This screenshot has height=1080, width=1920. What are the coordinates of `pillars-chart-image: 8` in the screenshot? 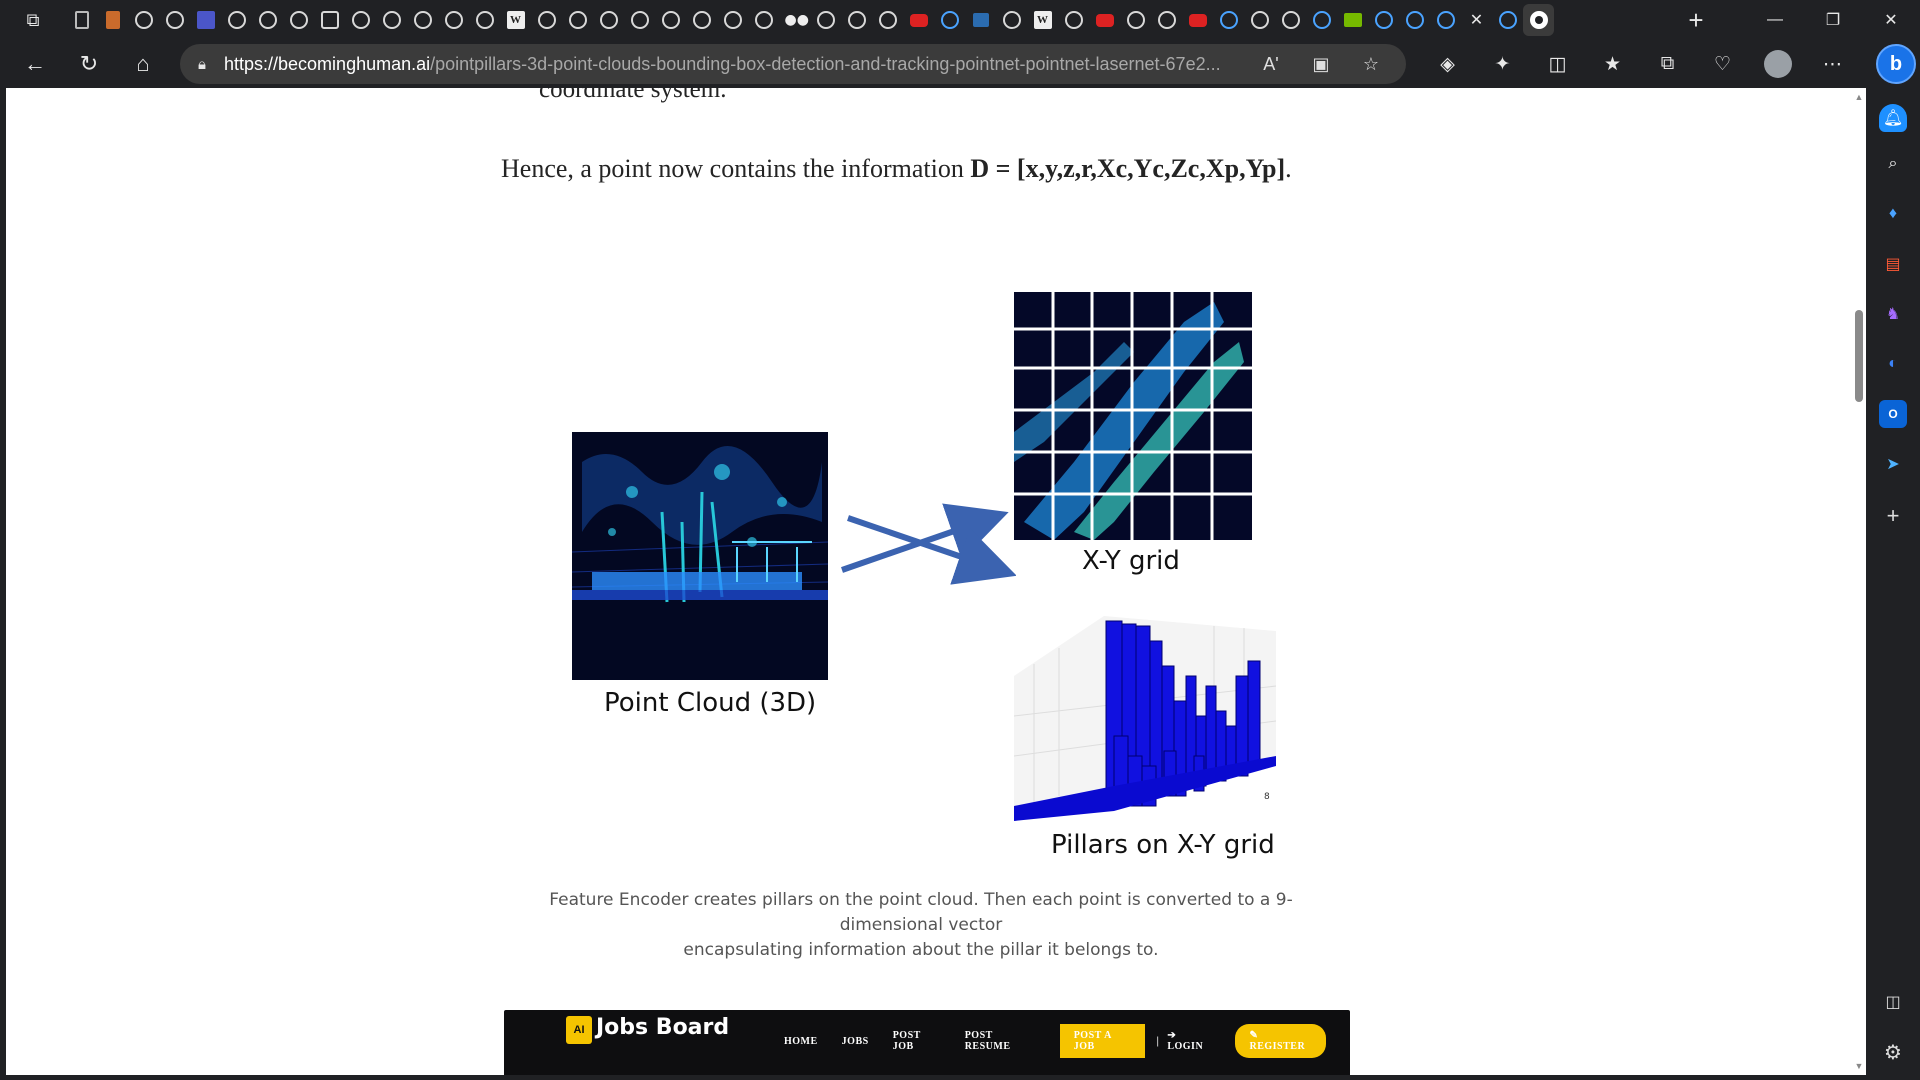 It's located at (1145, 722).